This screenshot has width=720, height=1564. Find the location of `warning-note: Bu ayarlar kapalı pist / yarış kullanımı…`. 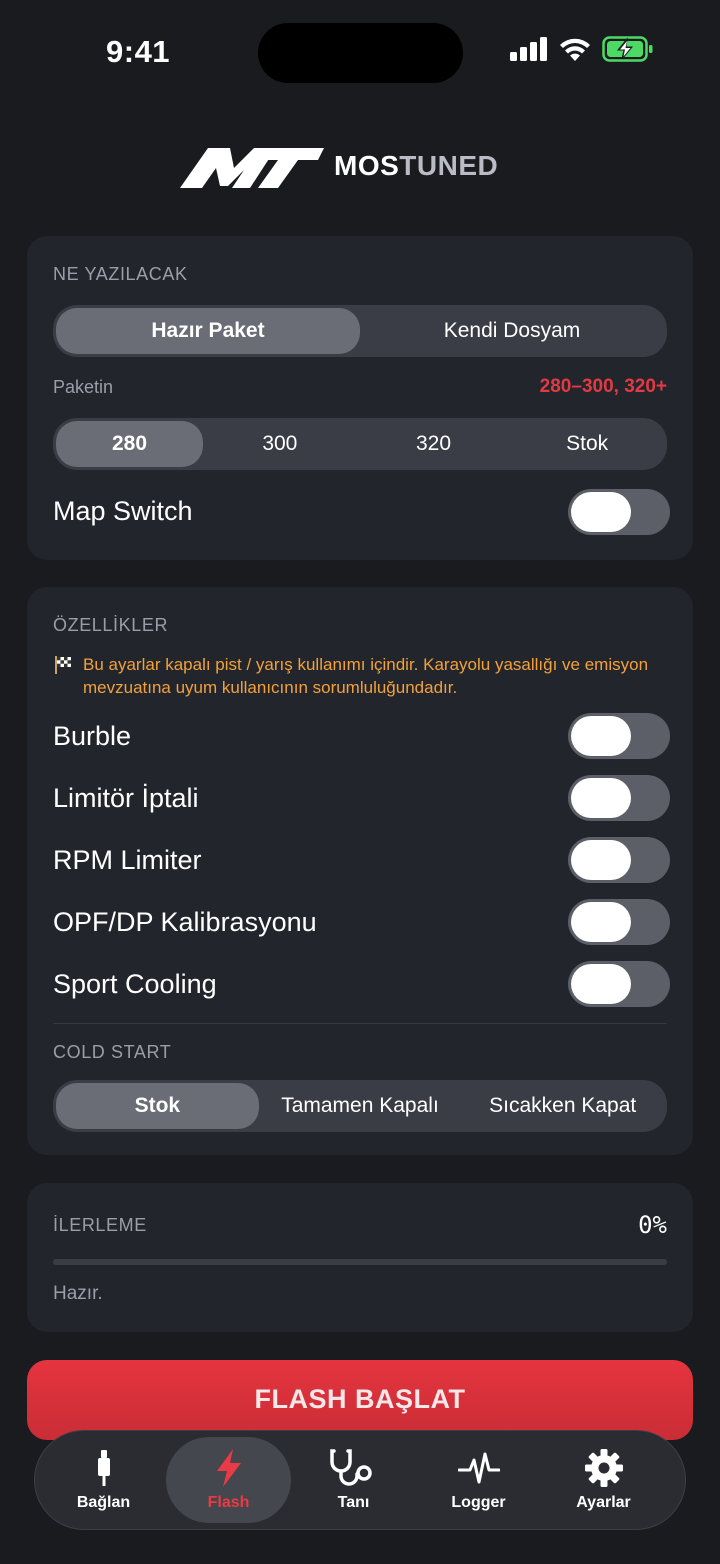

warning-note: Bu ayarlar kapalı pist / yarış kullanımı… is located at coordinates (353, 676).